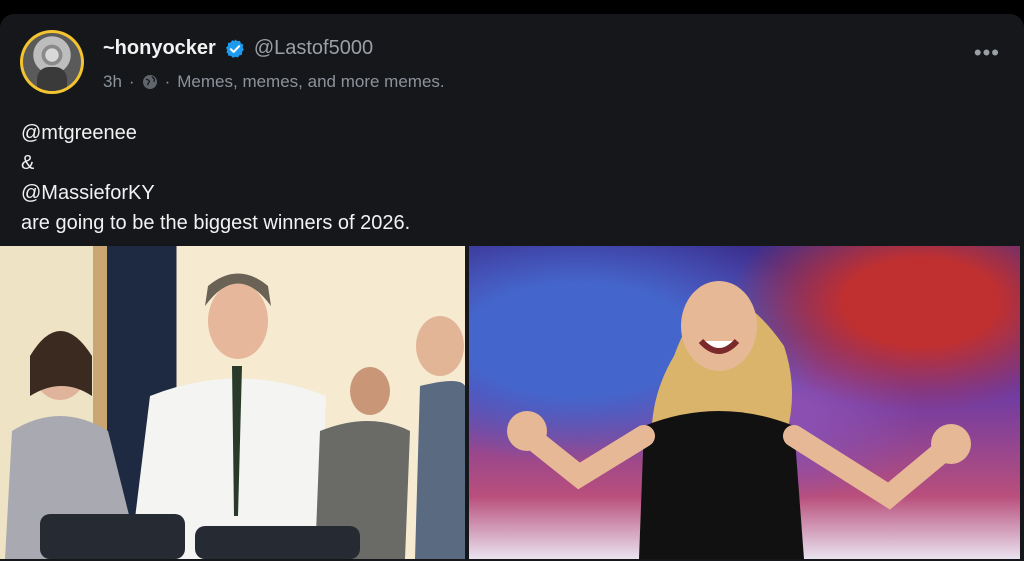 This screenshot has width=1024, height=561. Describe the element at coordinates (215, 193) in the screenshot. I see `post-line: @MassieforKY` at that location.